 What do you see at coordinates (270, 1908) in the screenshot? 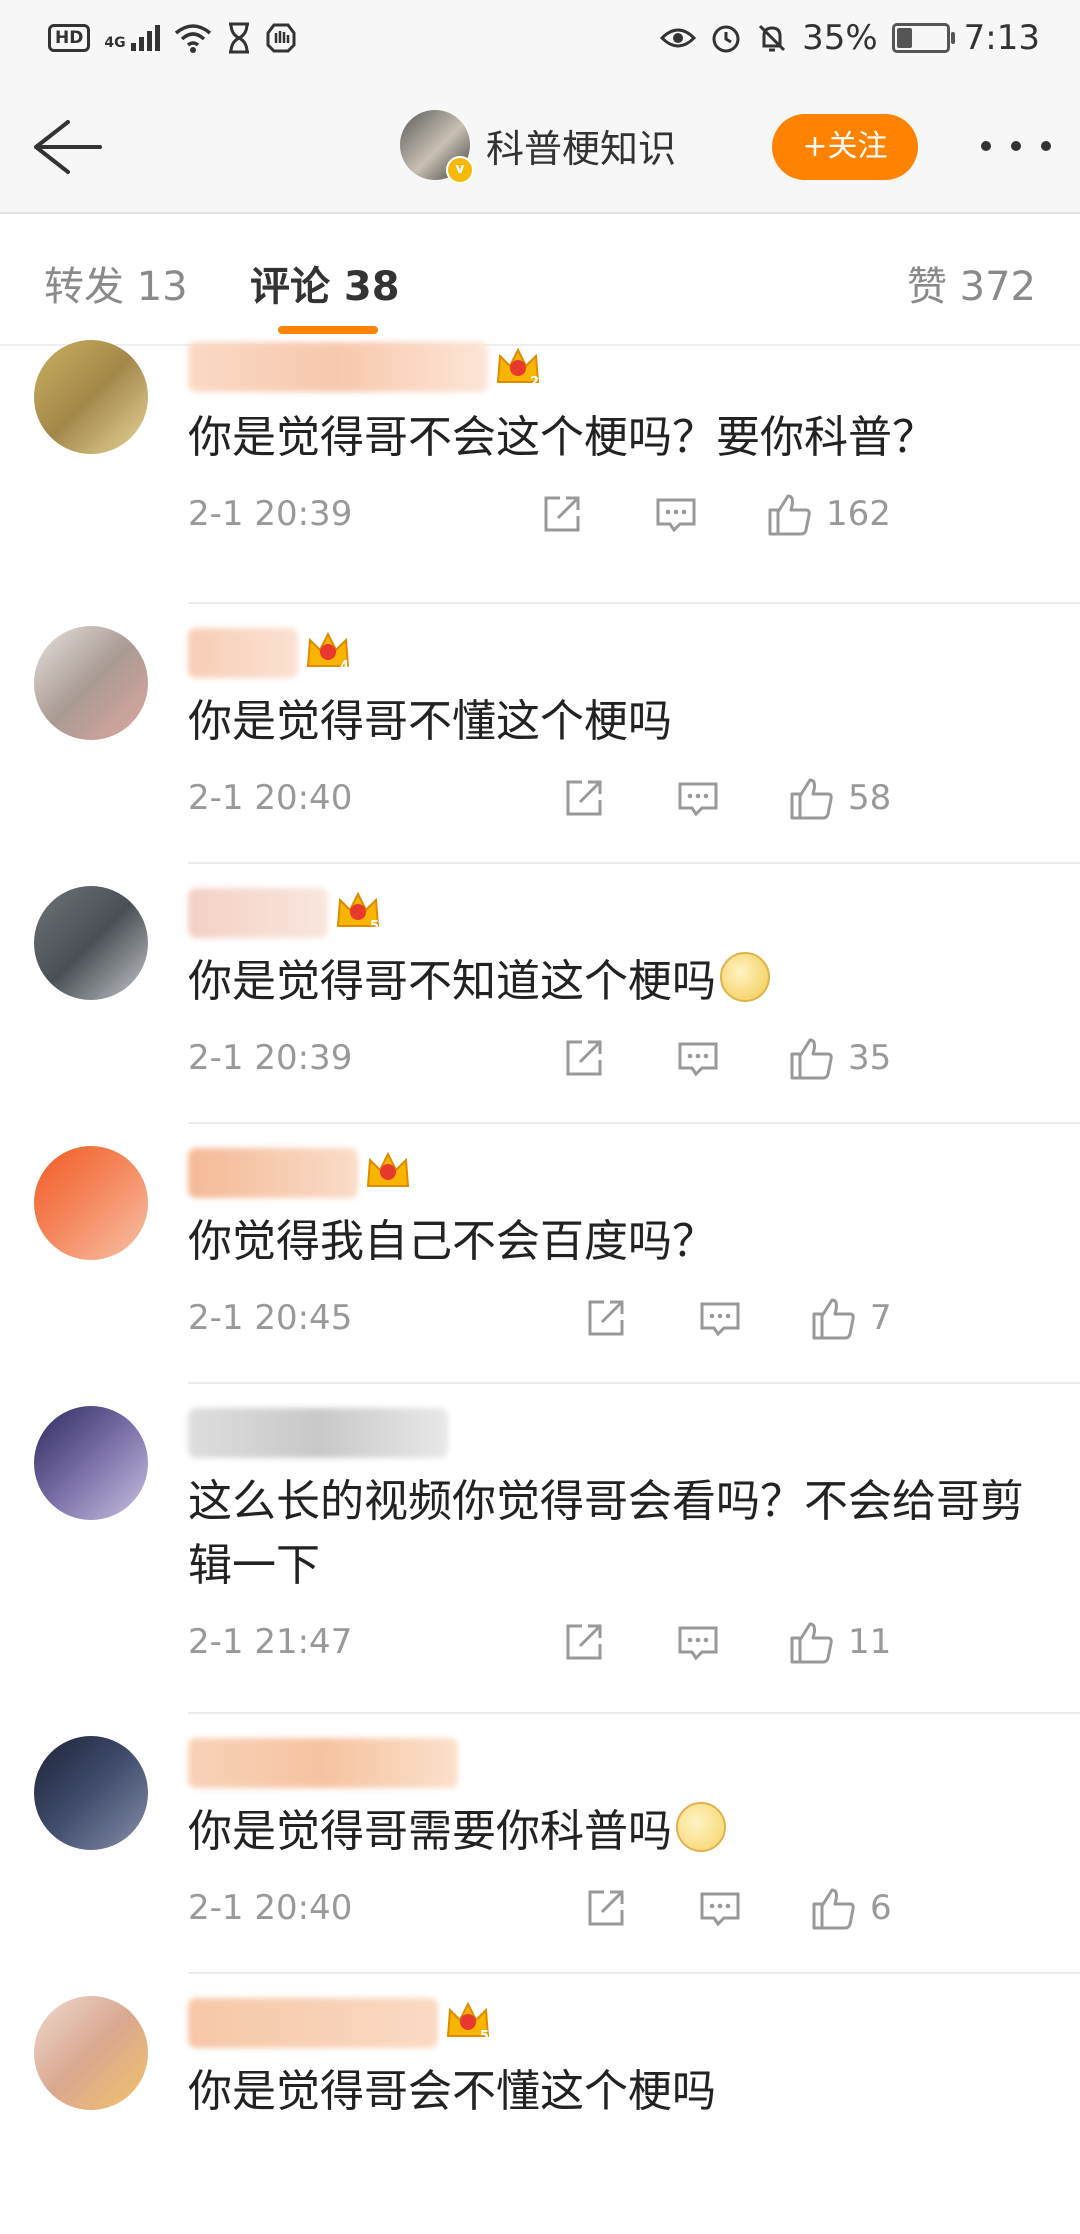
I see `comment-time: 2-1 20:40` at bounding box center [270, 1908].